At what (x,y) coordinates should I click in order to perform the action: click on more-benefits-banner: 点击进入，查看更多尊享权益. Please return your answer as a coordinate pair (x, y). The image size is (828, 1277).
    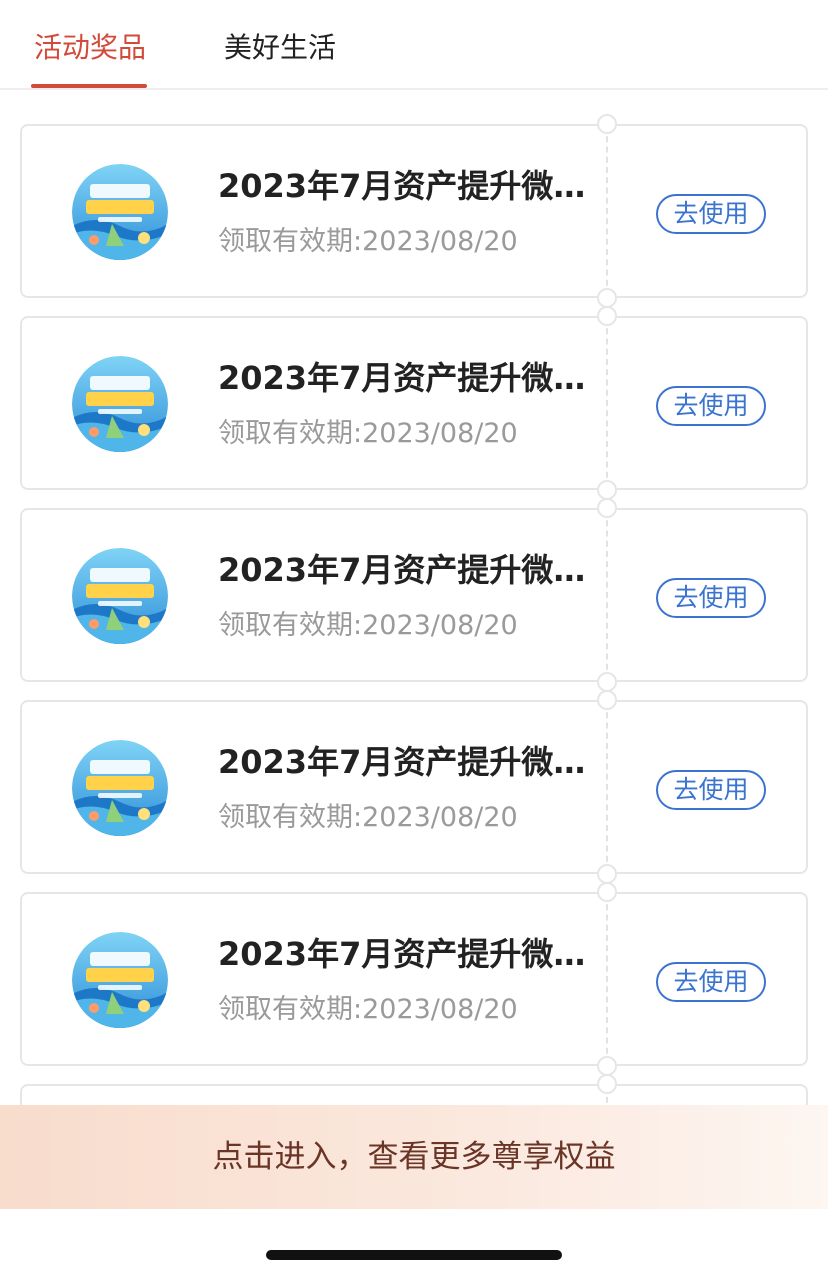
    Looking at the image, I should click on (414, 1157).